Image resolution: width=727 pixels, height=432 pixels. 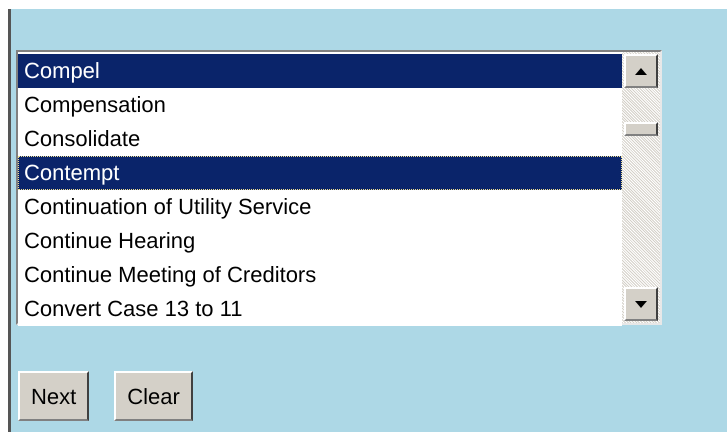 What do you see at coordinates (320, 71) in the screenshot?
I see `list-option: Compel` at bounding box center [320, 71].